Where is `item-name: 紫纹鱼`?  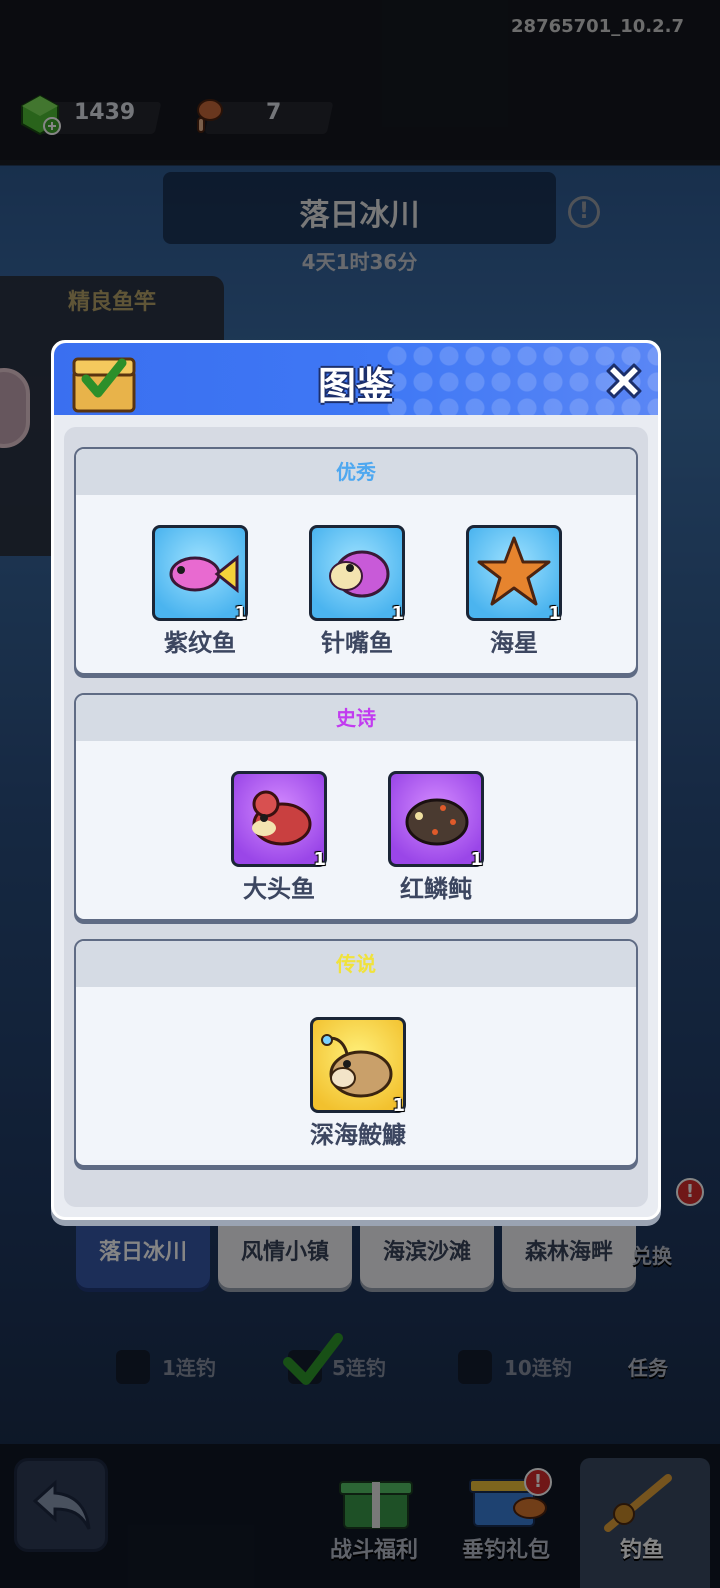
item-name: 紫纹鱼 is located at coordinates (200, 643).